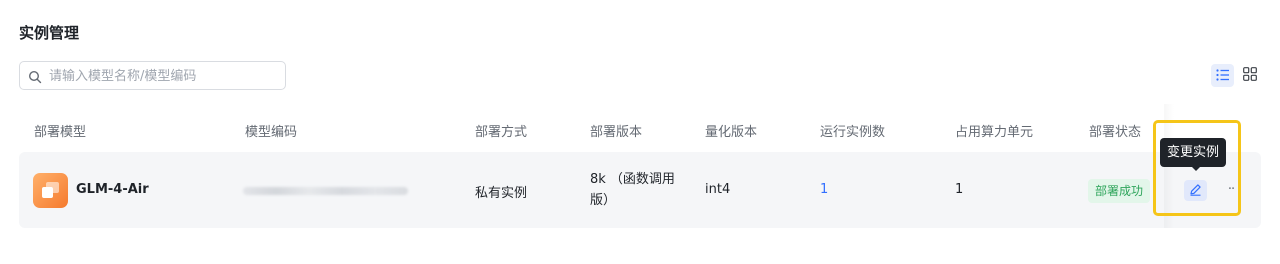  I want to click on grid-view-icon, so click(1250, 75).